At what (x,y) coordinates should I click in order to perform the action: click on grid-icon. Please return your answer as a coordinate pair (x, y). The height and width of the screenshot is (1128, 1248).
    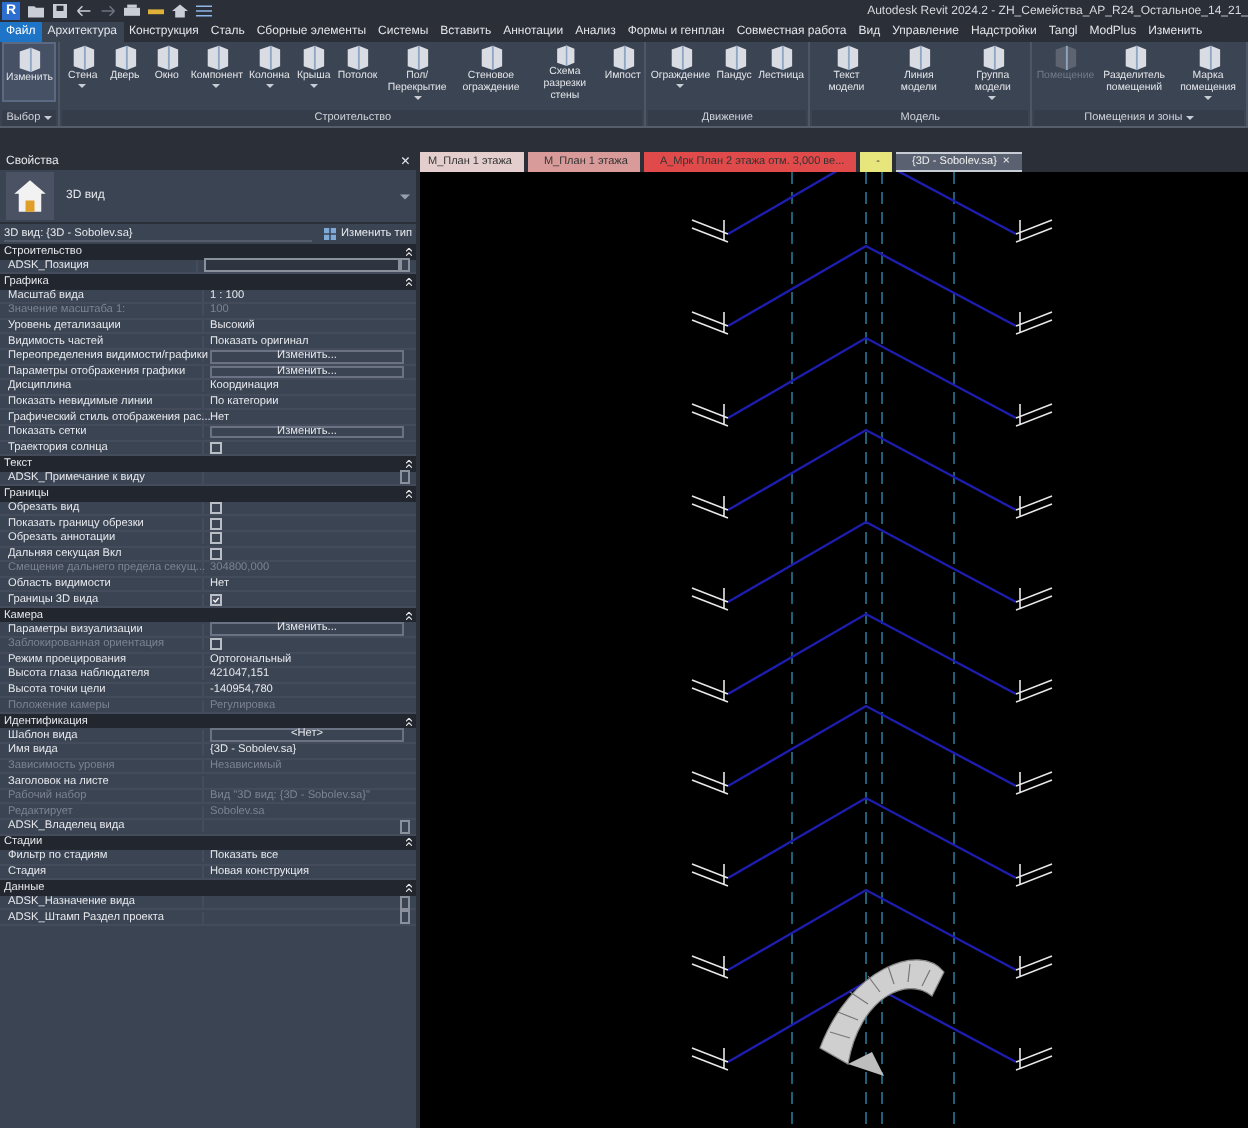
    Looking at the image, I should click on (330, 234).